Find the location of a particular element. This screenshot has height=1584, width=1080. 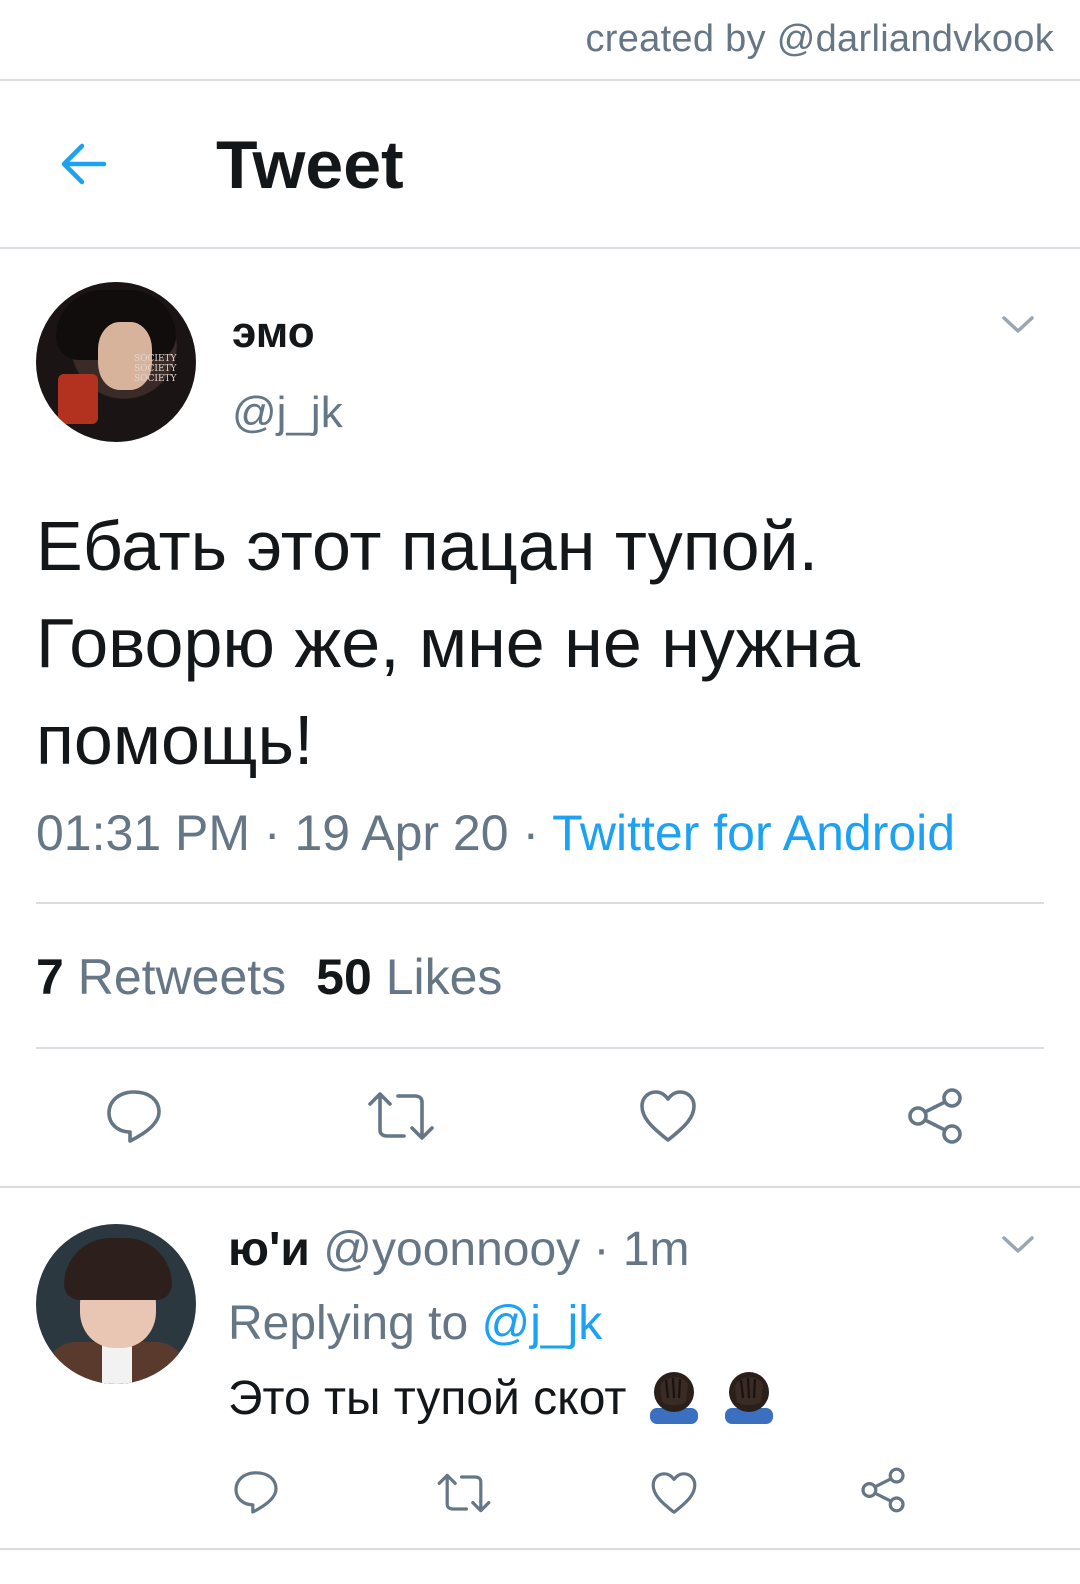

tweet-date: 19 Apr 20 is located at coordinates (401, 833).